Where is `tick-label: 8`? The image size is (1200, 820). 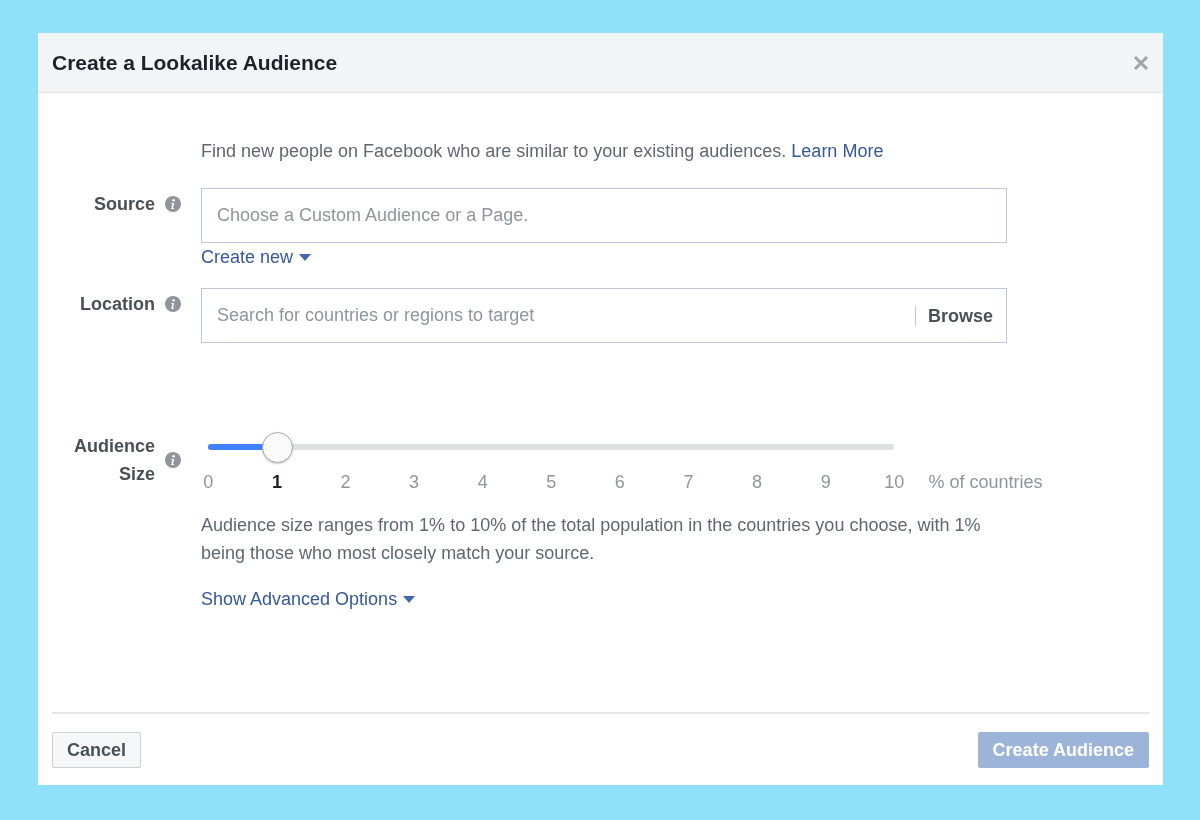
tick-label: 8 is located at coordinates (757, 482).